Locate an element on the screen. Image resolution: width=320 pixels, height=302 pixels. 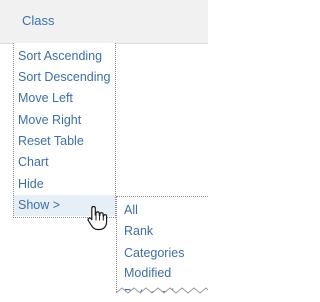
menu-item-sort-descending: Sort Descending is located at coordinates (64, 77).